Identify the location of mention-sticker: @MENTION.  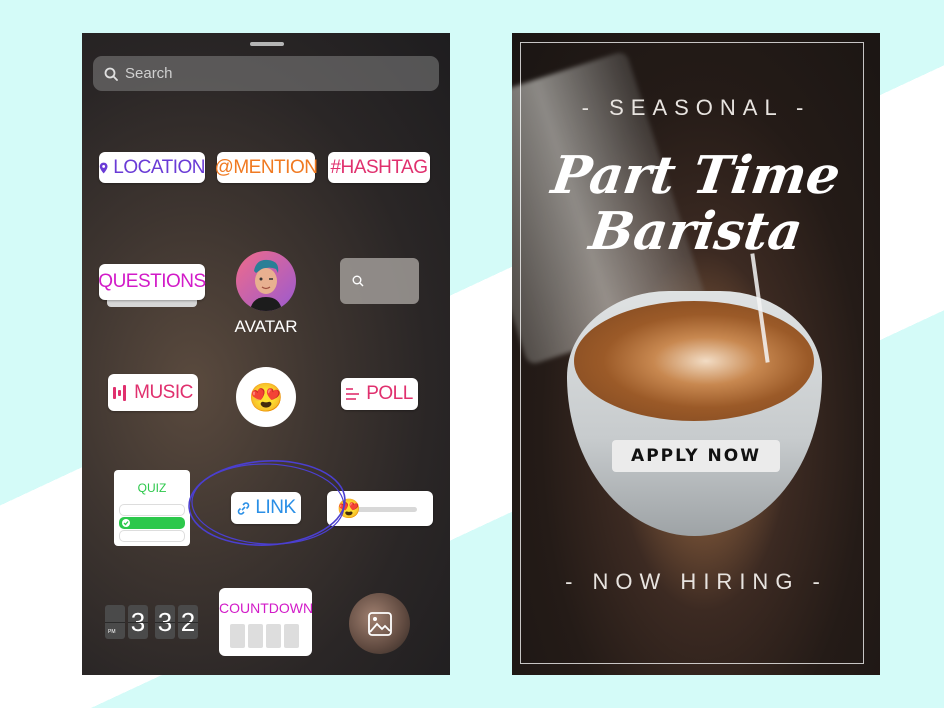
(266, 167).